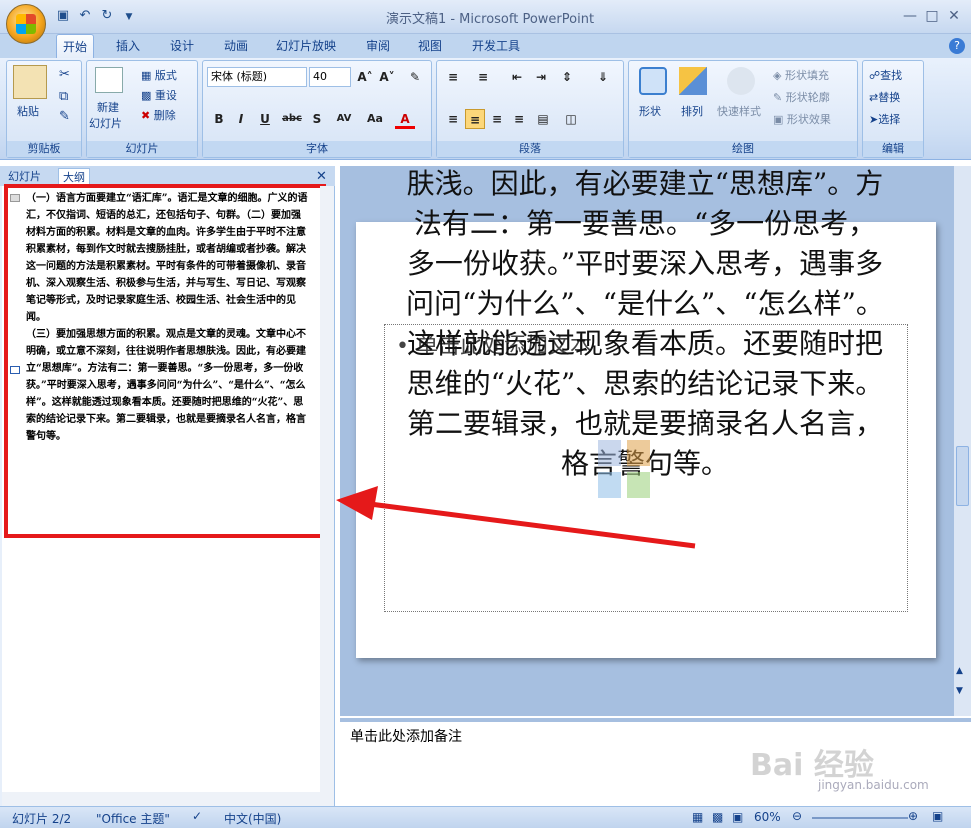 This screenshot has height=828, width=971. Describe the element at coordinates (884, 119) in the screenshot. I see `select-button: ➤选择` at that location.